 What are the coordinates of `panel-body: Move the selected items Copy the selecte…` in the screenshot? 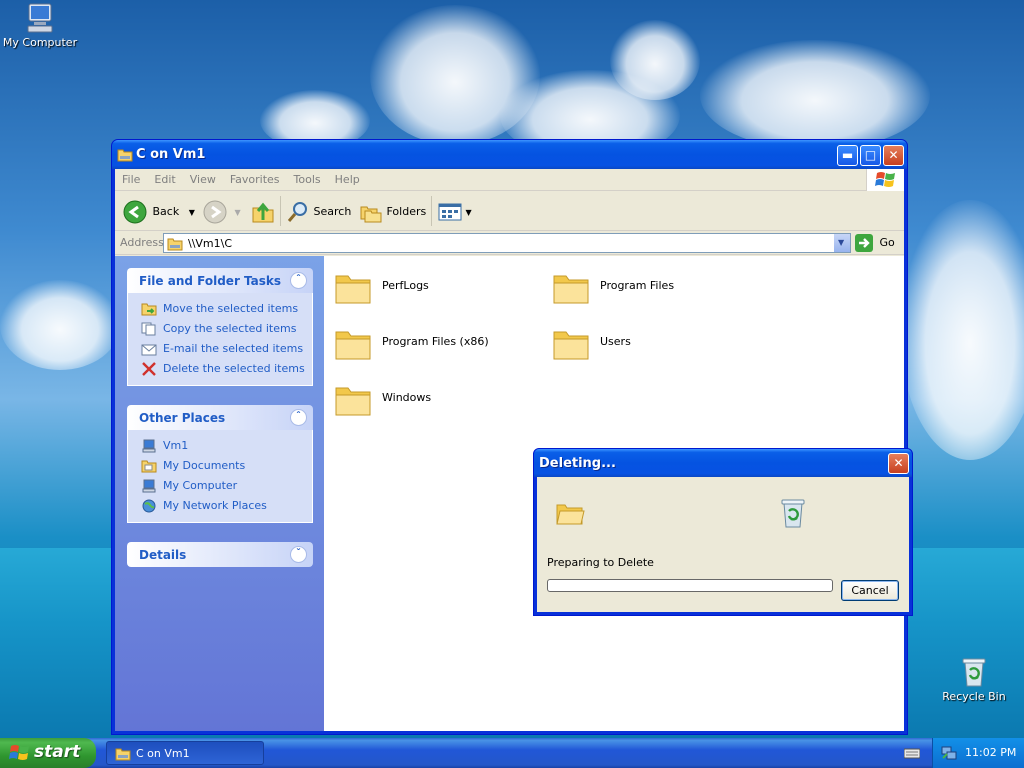 It's located at (220, 339).